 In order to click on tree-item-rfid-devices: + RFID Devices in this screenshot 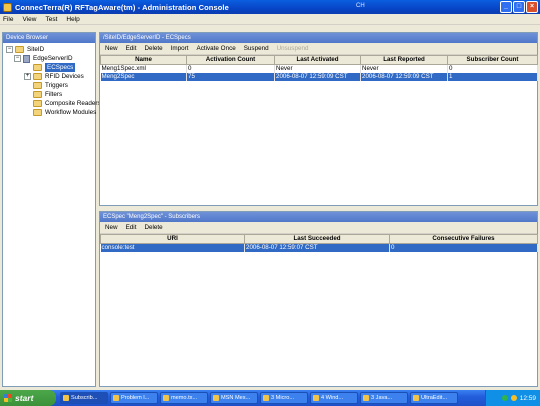, I will do `click(54, 76)`.